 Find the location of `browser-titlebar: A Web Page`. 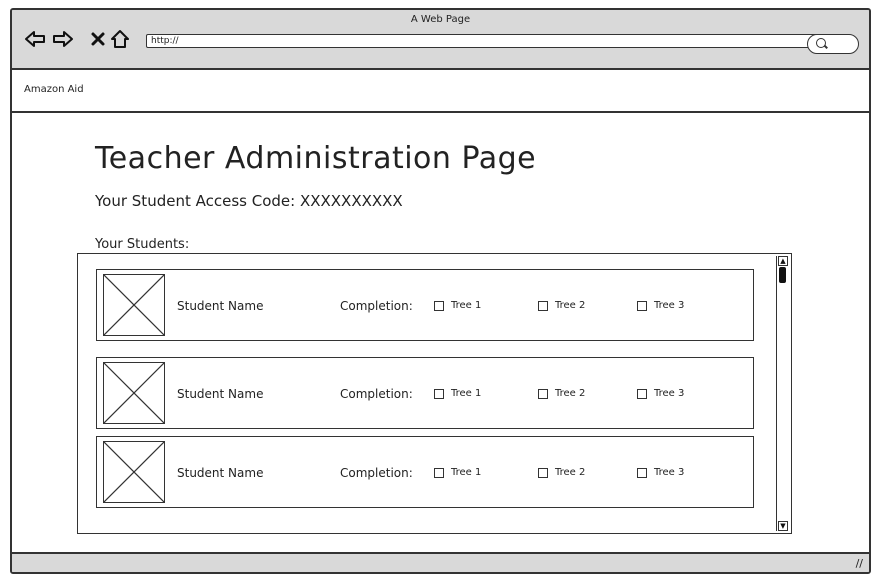

browser-titlebar: A Web Page is located at coordinates (440, 40).